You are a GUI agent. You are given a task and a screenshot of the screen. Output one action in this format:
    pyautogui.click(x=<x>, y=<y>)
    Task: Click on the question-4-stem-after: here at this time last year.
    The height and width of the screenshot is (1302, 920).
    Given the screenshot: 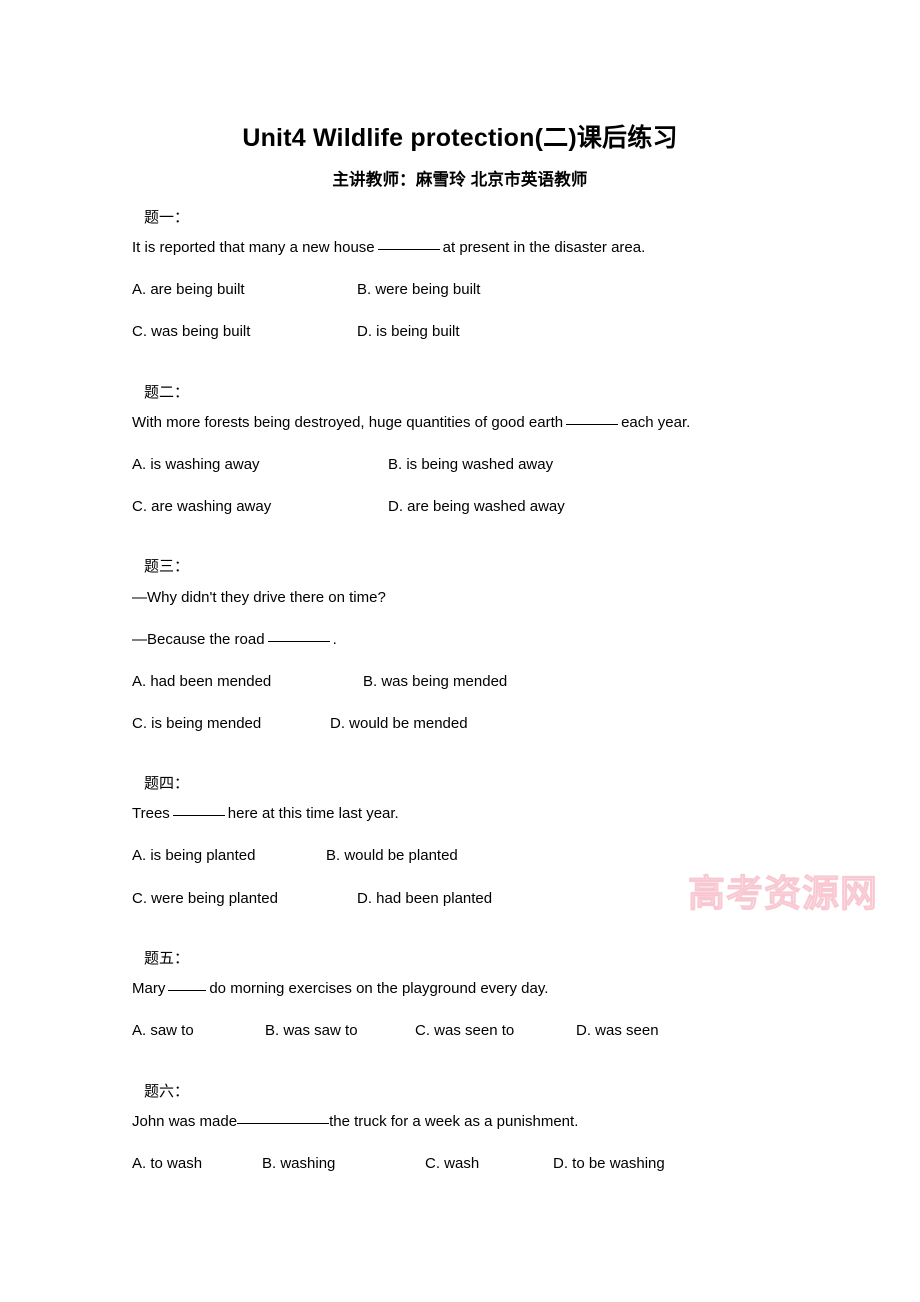 What is the action you would take?
    pyautogui.click(x=313, y=813)
    